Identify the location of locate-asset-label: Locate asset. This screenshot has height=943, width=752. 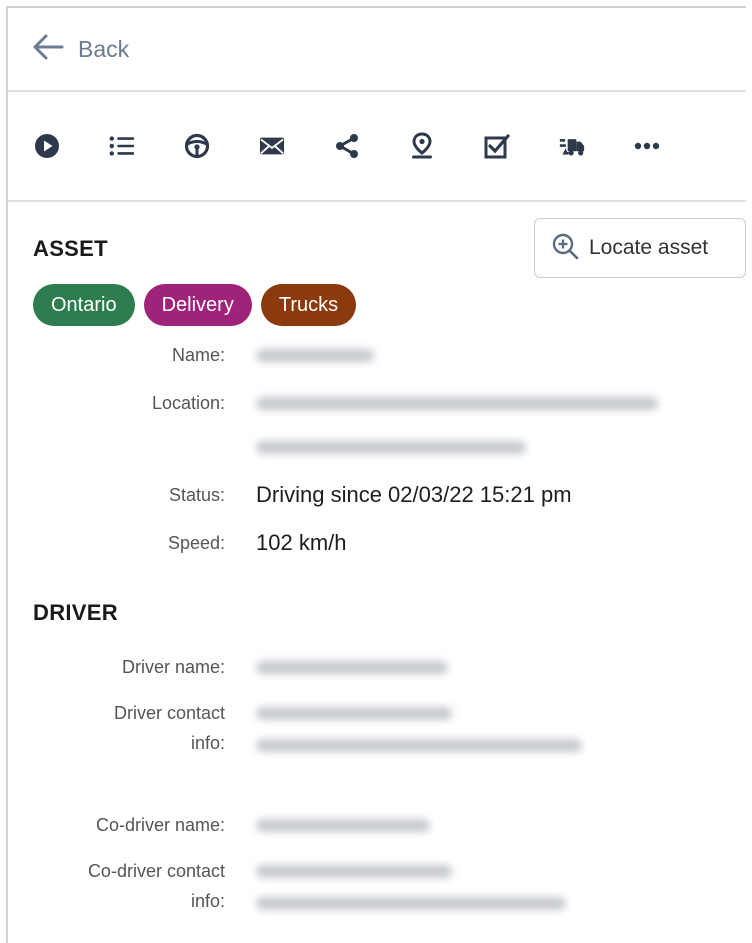
(649, 247).